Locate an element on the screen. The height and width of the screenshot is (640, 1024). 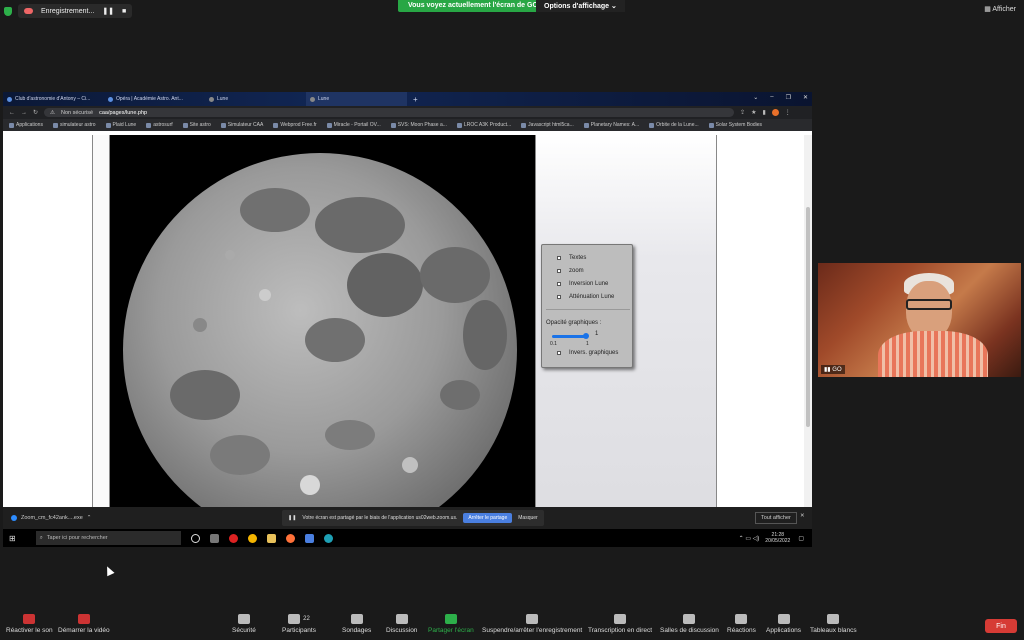
url-field: ⚠ Non sécurisé caa/pages/lune.php is located at coordinates (389, 112).